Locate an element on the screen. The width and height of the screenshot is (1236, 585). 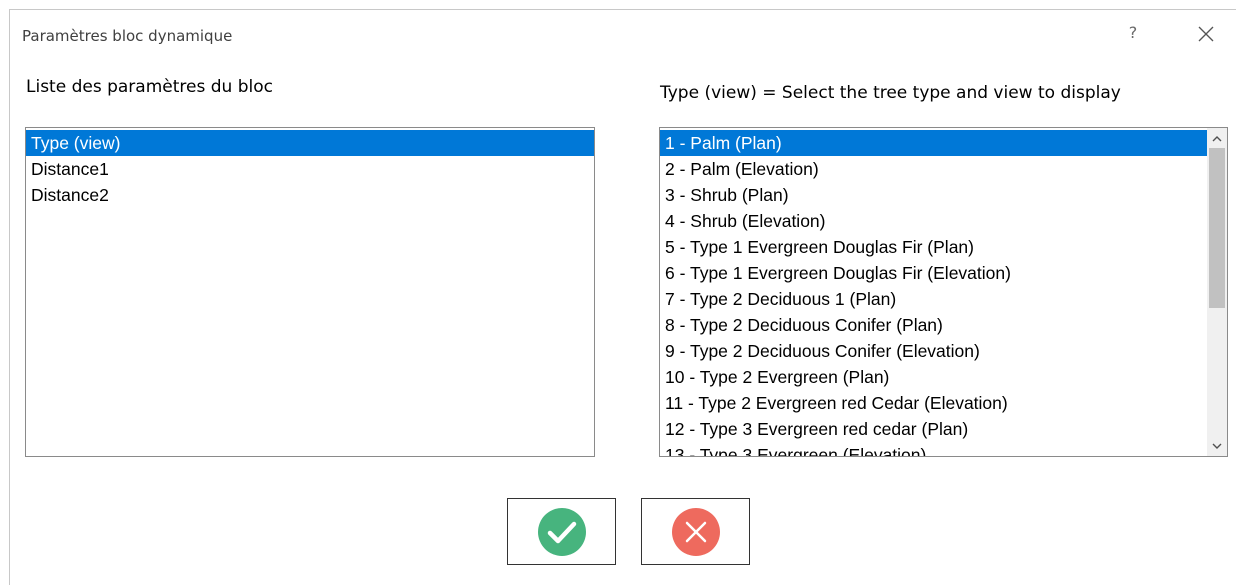
parameters-list-rows: Type (view) Distance1 Distance2 is located at coordinates (310, 169).